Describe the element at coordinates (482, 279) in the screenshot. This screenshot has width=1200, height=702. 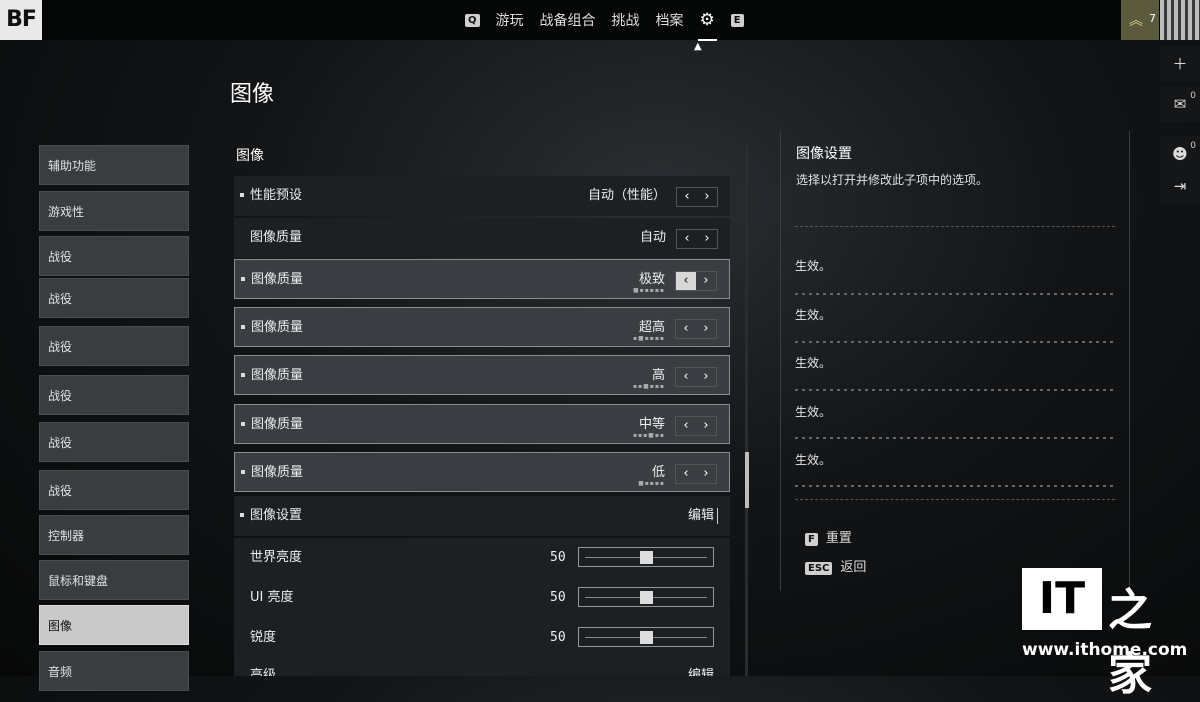
I see `setting-row-quality-ultra: 图像质量 极致 ■▪▪▪▪▪ ‹ ›` at that location.